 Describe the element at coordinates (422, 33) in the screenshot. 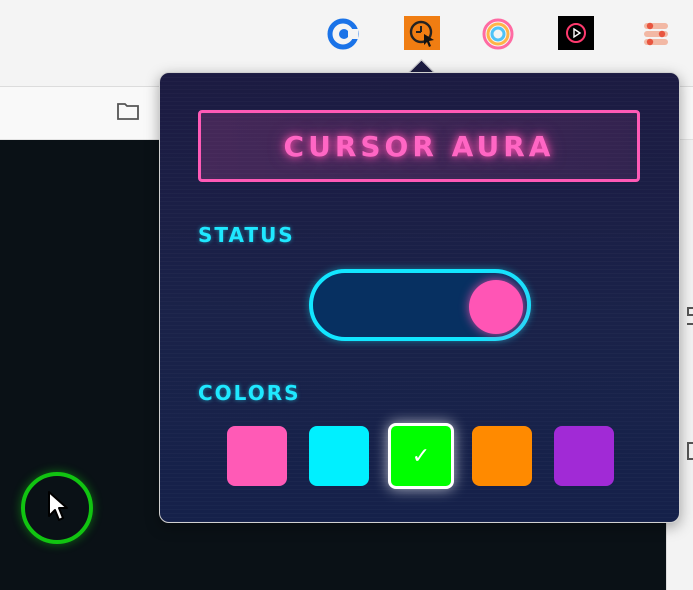

I see `cursor-clock-icon` at that location.